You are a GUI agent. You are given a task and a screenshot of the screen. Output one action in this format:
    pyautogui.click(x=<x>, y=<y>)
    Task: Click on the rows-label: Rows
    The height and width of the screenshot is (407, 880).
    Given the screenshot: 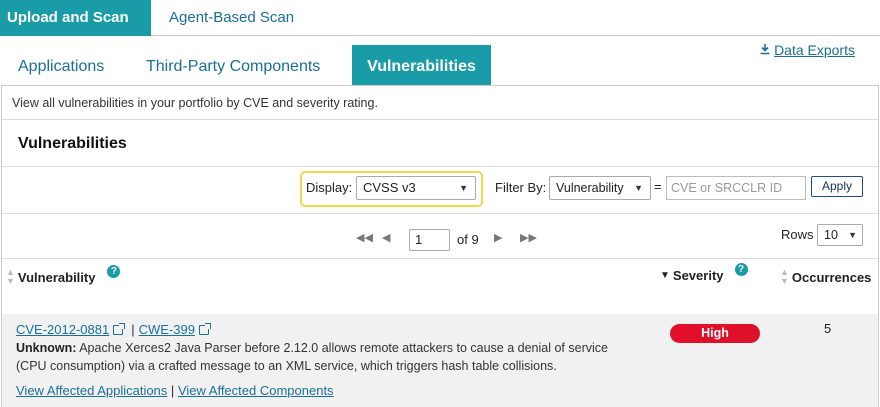 What is the action you would take?
    pyautogui.click(x=797, y=234)
    